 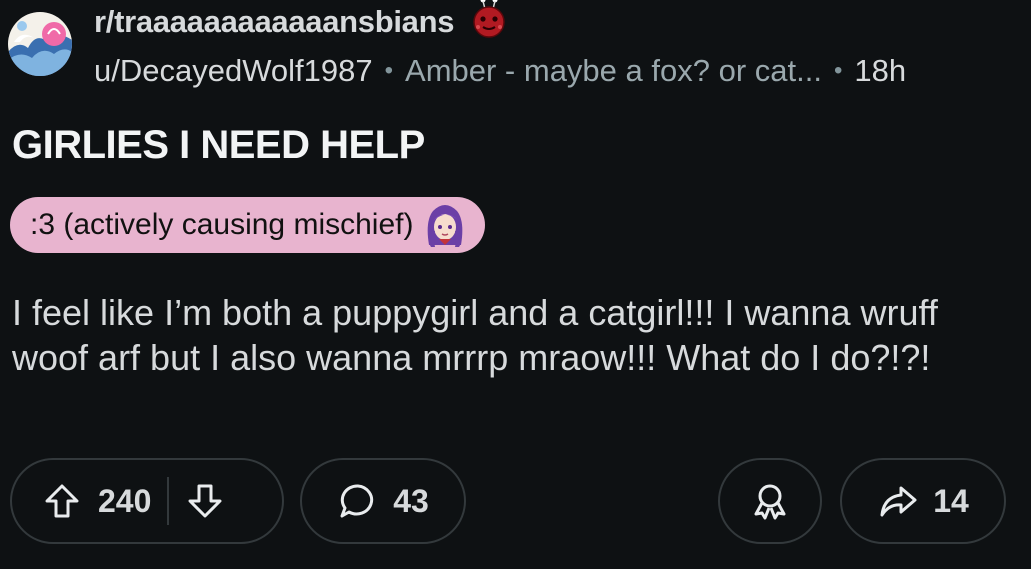 I want to click on anime-girl-emoji-icon, so click(x=445, y=226).